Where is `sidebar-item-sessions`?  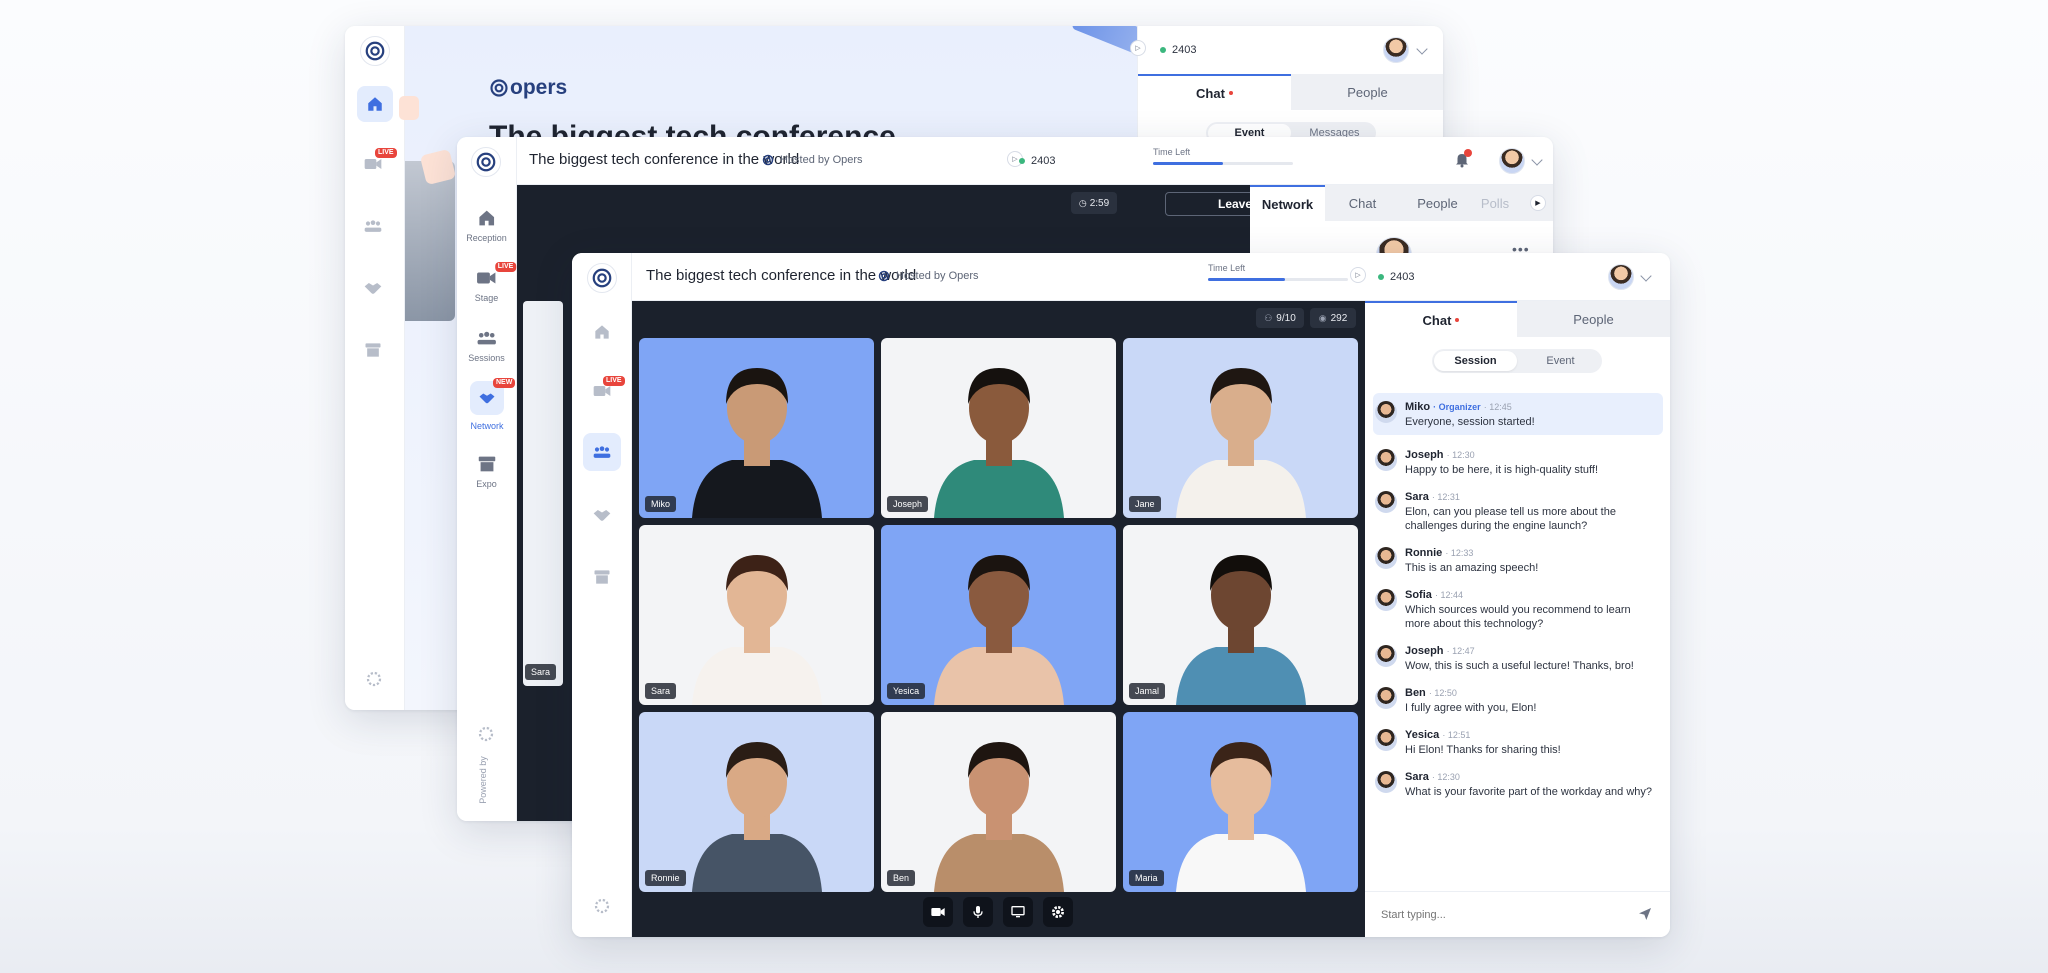 sidebar-item-sessions is located at coordinates (602, 452).